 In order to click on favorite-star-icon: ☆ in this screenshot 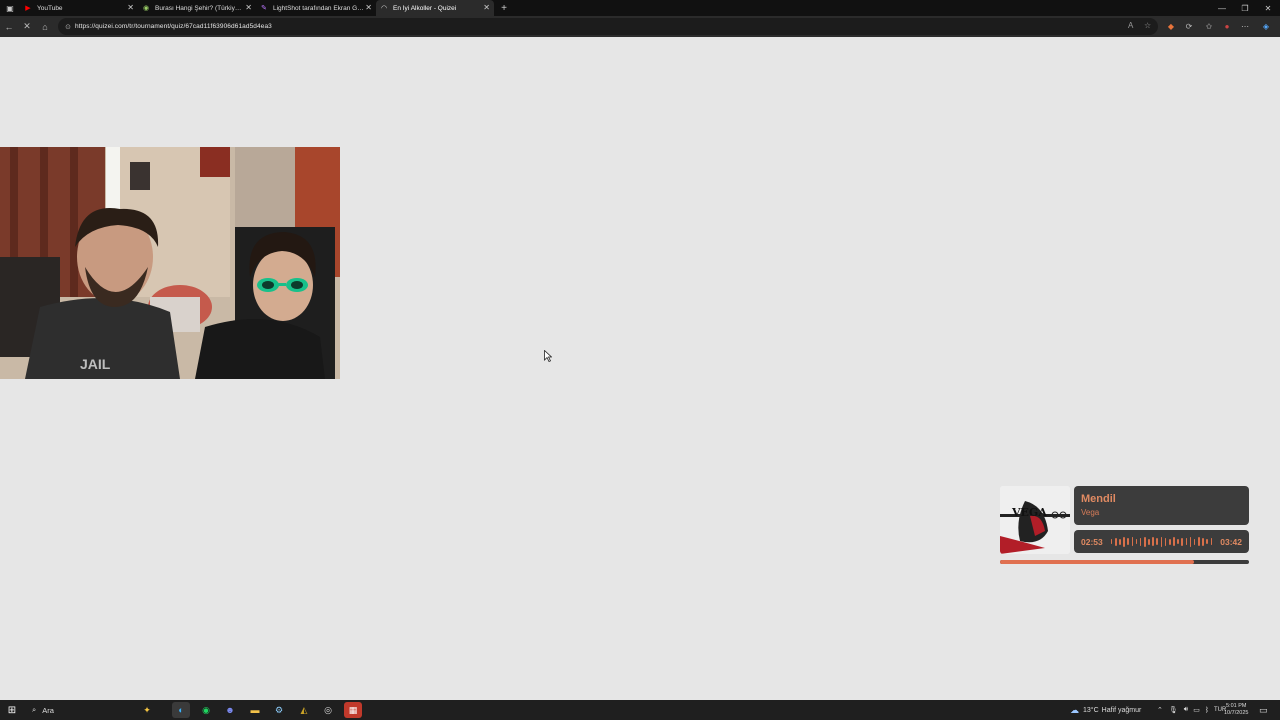, I will do `click(1147, 25)`.